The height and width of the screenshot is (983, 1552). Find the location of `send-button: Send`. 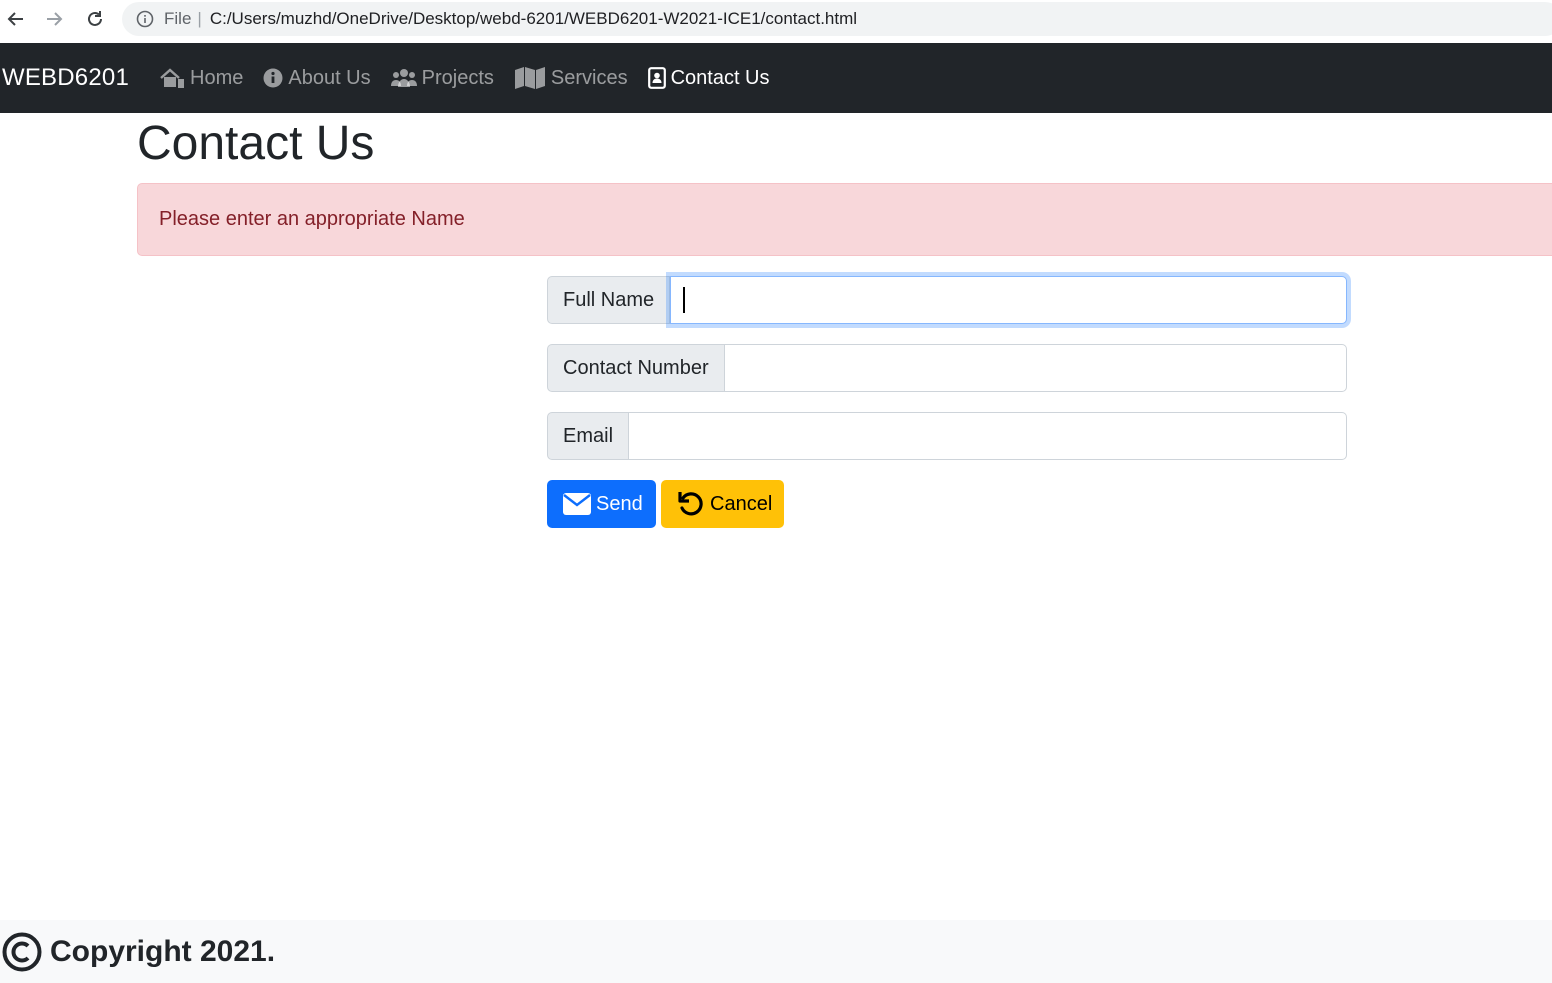

send-button: Send is located at coordinates (601, 504).